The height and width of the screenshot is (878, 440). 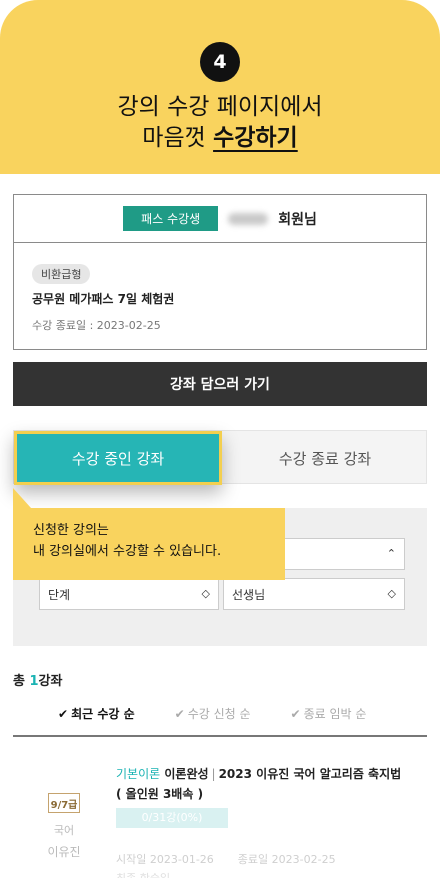 I want to click on sort-enrolled-label: 수강 신청 순, so click(x=219, y=714).